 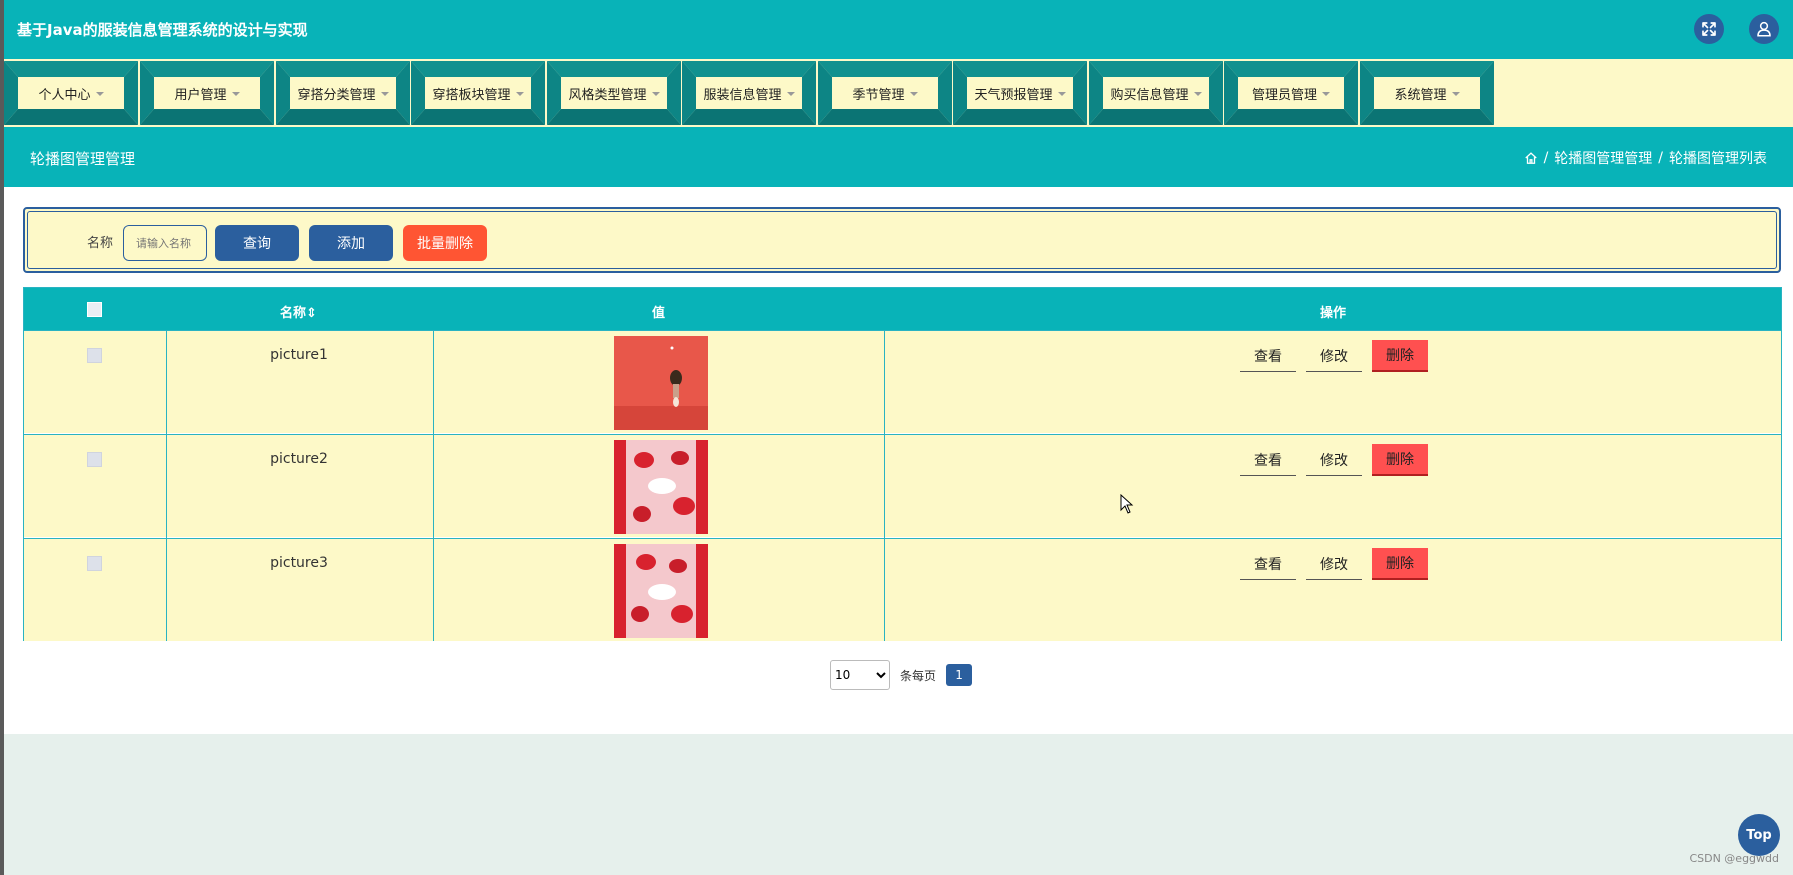 I want to click on nav-item-style-type: 风格类型管理, so click(x=614, y=93).